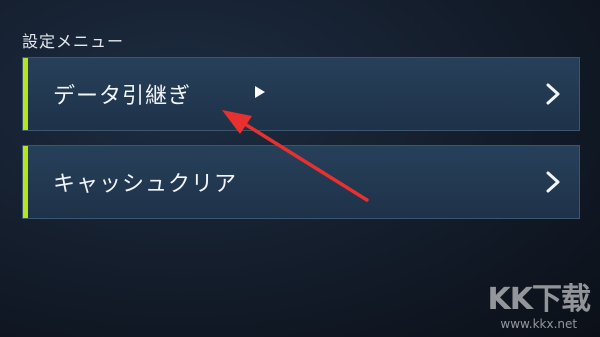 The width and height of the screenshot is (600, 337). I want to click on menu-item-label: キャッシュクリア, so click(145, 184).